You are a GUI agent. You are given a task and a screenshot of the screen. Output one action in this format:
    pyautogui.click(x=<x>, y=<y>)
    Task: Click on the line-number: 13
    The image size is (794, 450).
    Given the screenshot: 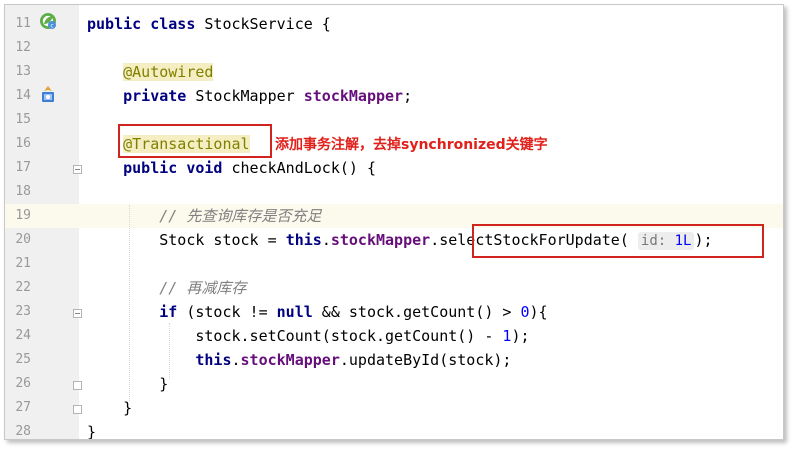 What is the action you would take?
    pyautogui.click(x=23, y=71)
    